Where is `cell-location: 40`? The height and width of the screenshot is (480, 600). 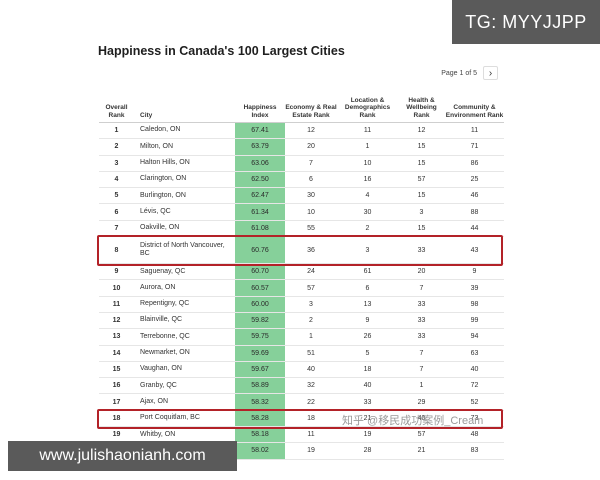
cell-location: 40 is located at coordinates (367, 386).